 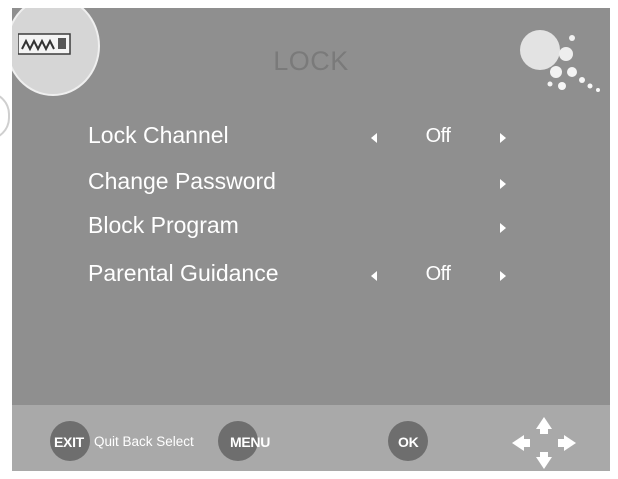 What do you see at coordinates (250, 442) in the screenshot?
I see `menu-key-label: MENU` at bounding box center [250, 442].